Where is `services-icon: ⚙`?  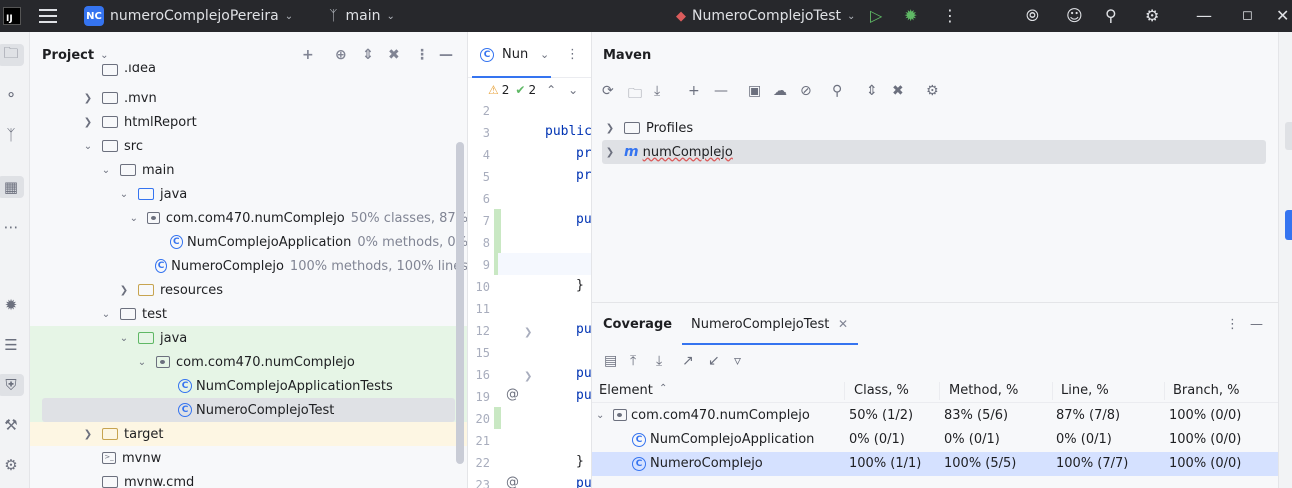 services-icon: ⚙ is located at coordinates (11, 465).